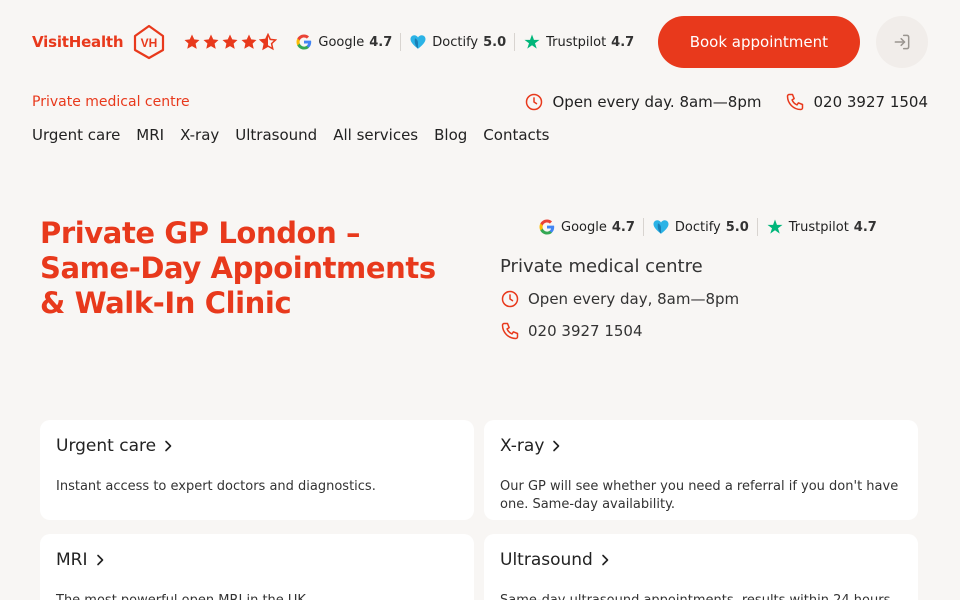 Image resolution: width=960 pixels, height=600 pixels. I want to click on nav-item-ultrasound: Ultrasound, so click(276, 135).